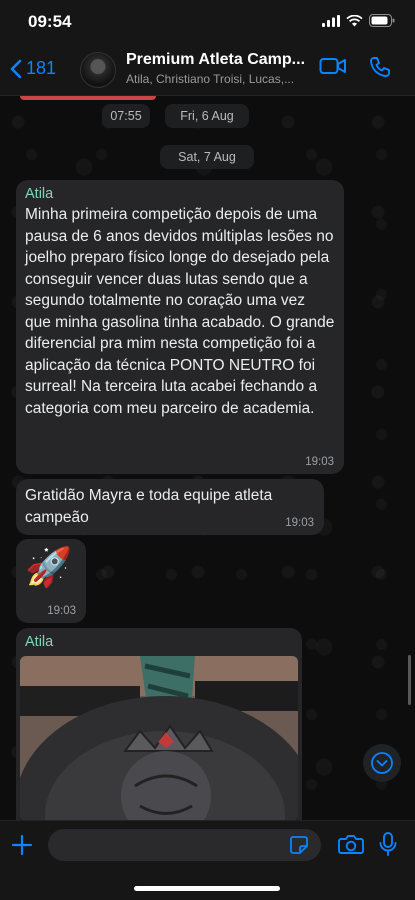 The width and height of the screenshot is (415, 900). I want to click on phone-icon, so click(380, 67).